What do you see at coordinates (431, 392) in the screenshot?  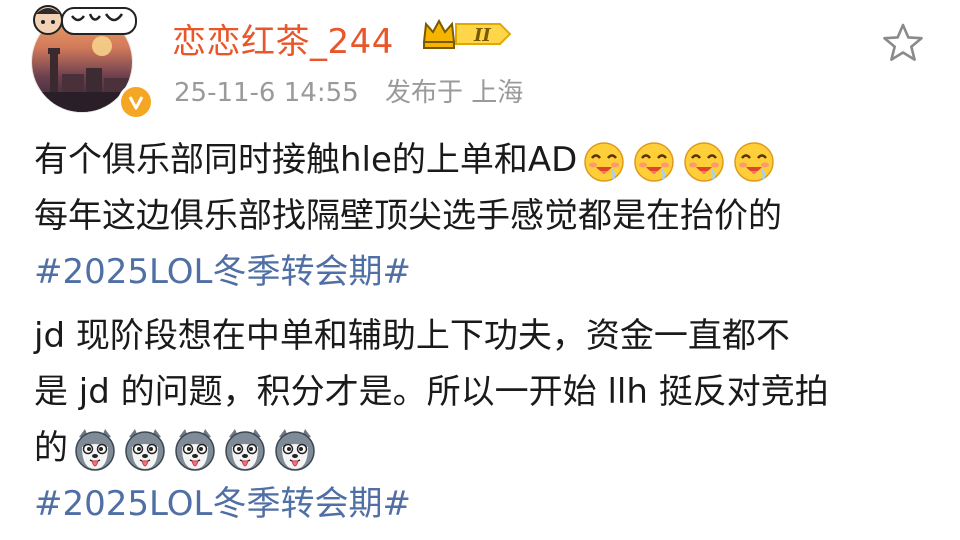 I see `paragraph2-line2: 是 jd 的问题，积分才是。所以一开始 llh 挺反对竞拍` at bounding box center [431, 392].